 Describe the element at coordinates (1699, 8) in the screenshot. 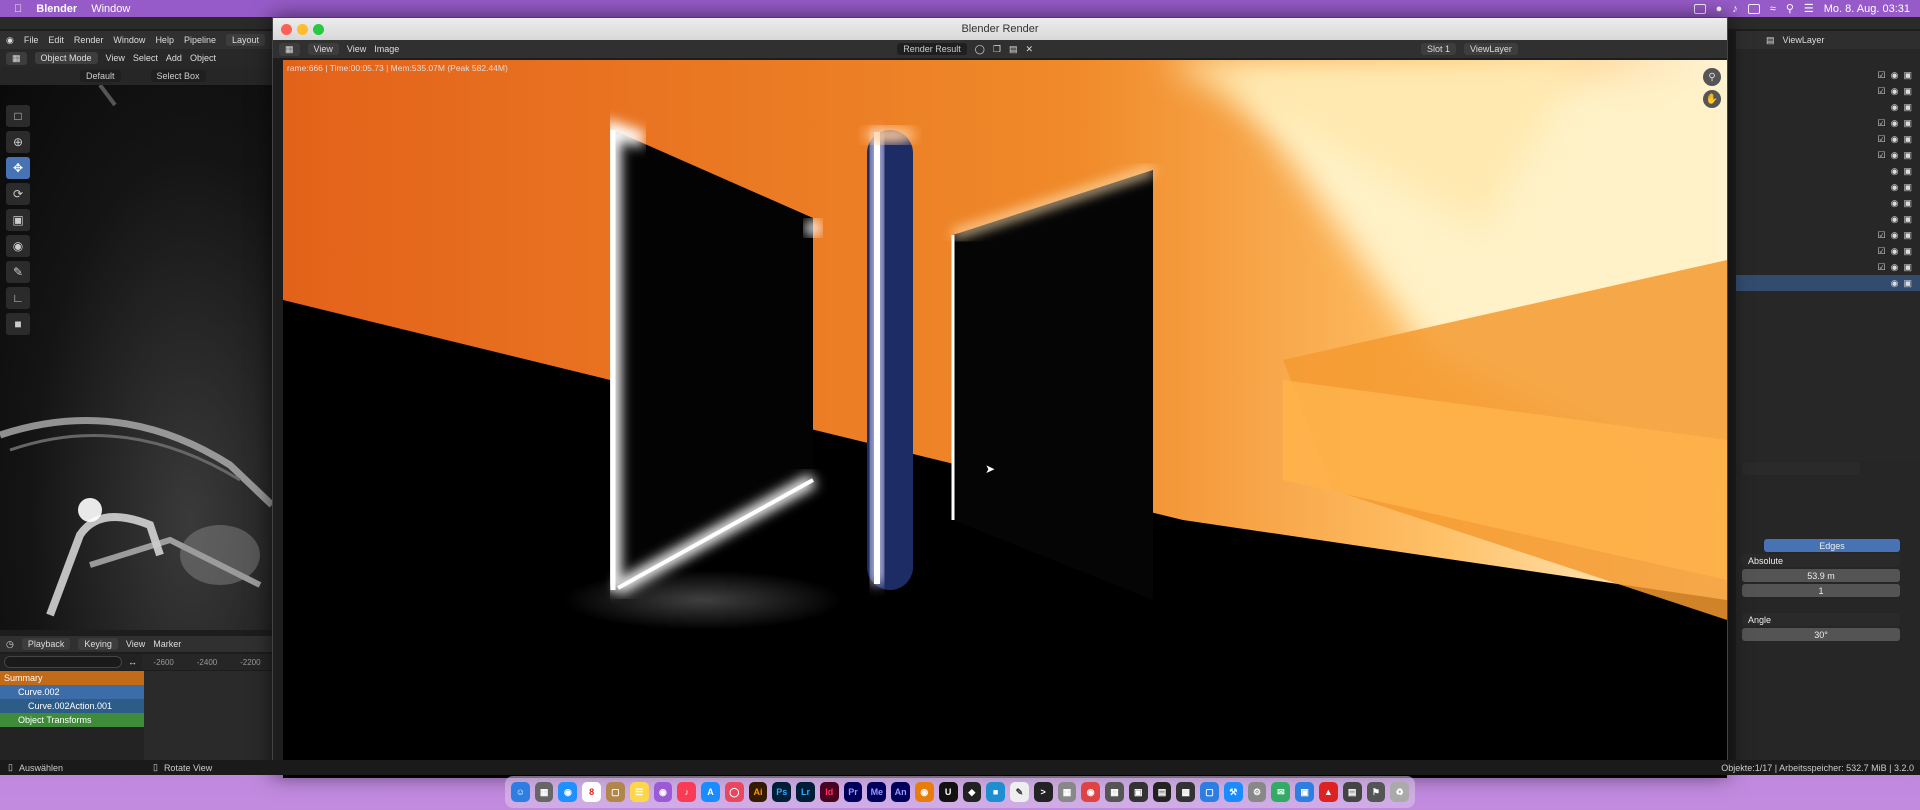

I see `screen-icon` at that location.